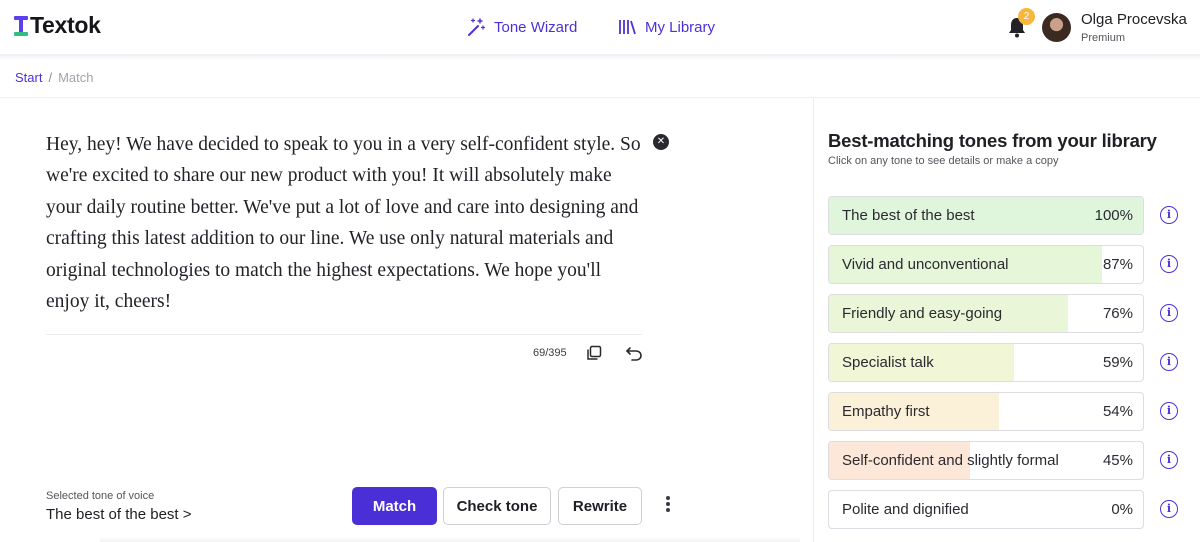  What do you see at coordinates (477, 27) in the screenshot?
I see `magic-wand-icon` at bounding box center [477, 27].